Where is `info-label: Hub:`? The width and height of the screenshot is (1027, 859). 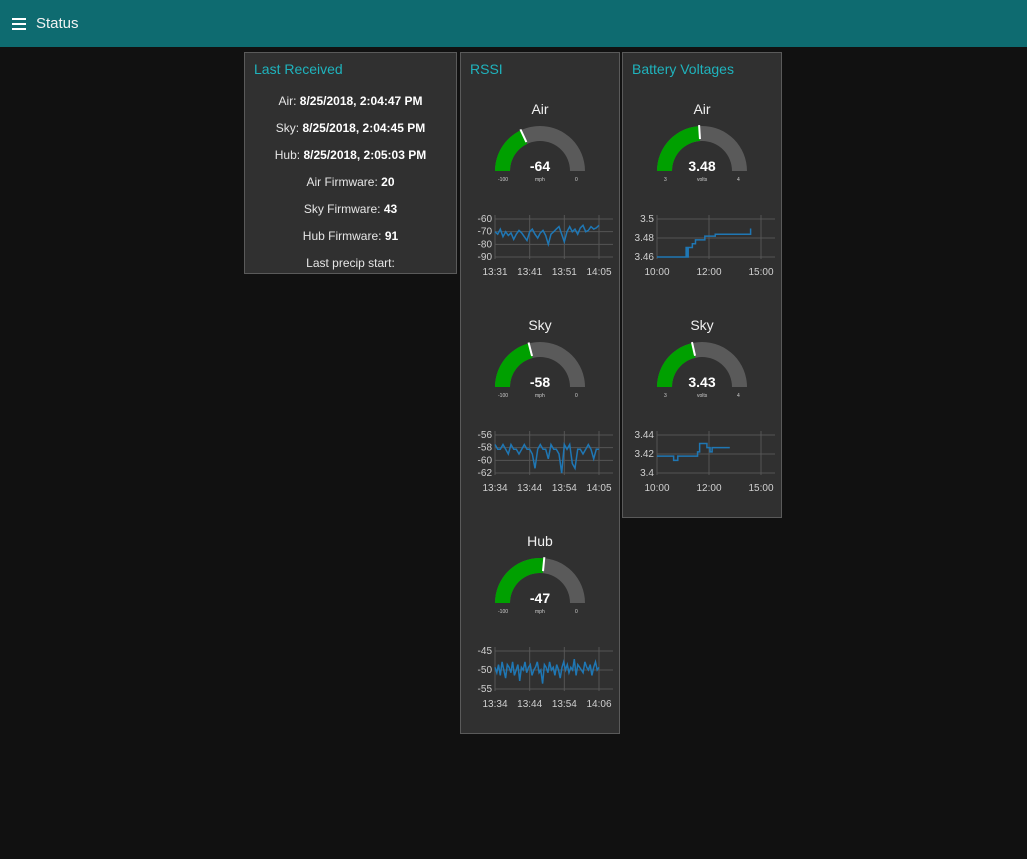 info-label: Hub: is located at coordinates (287, 155).